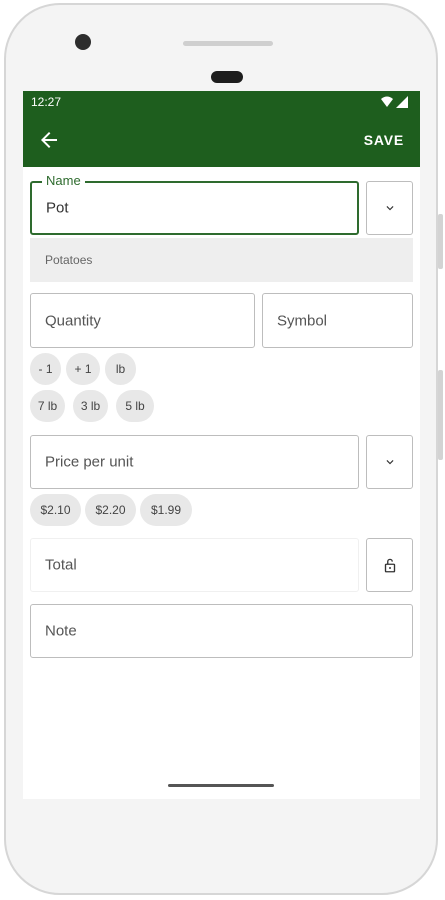  I want to click on total-field: Total, so click(194, 565).